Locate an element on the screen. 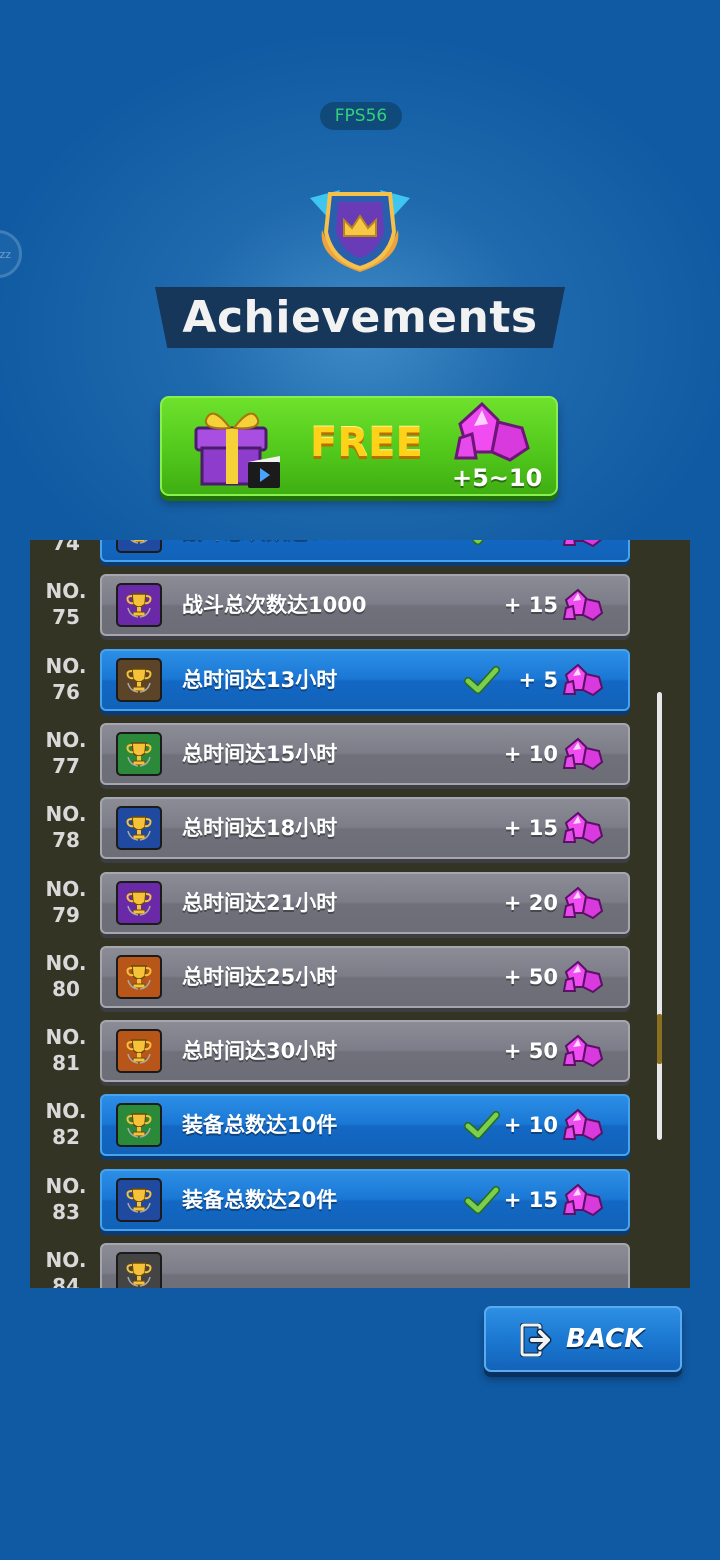  achievement-row: NO. 75 战斗总次数达1000 + 15 is located at coordinates (360, 607).